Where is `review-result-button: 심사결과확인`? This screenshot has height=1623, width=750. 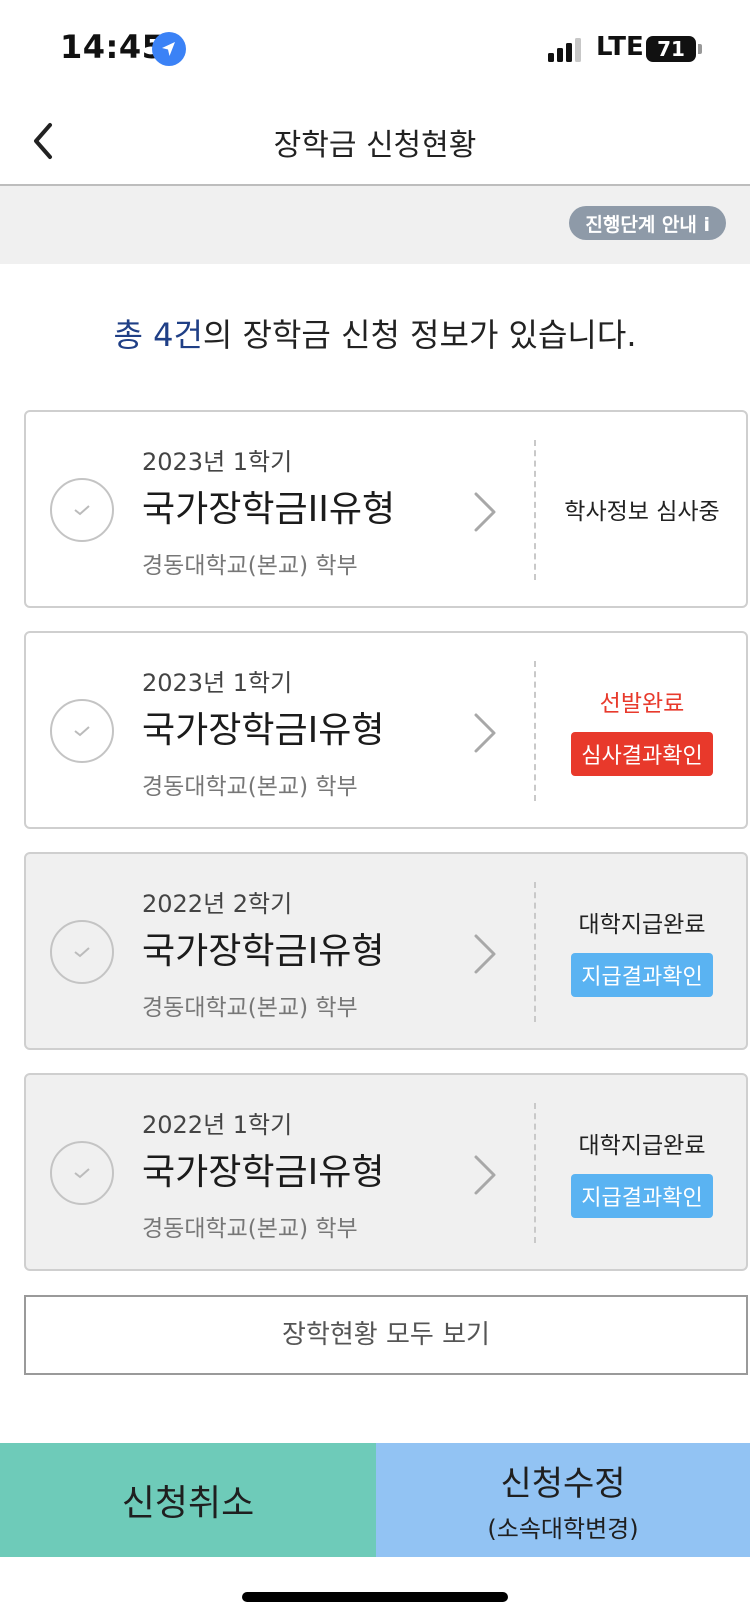 review-result-button: 심사결과확인 is located at coordinates (642, 754).